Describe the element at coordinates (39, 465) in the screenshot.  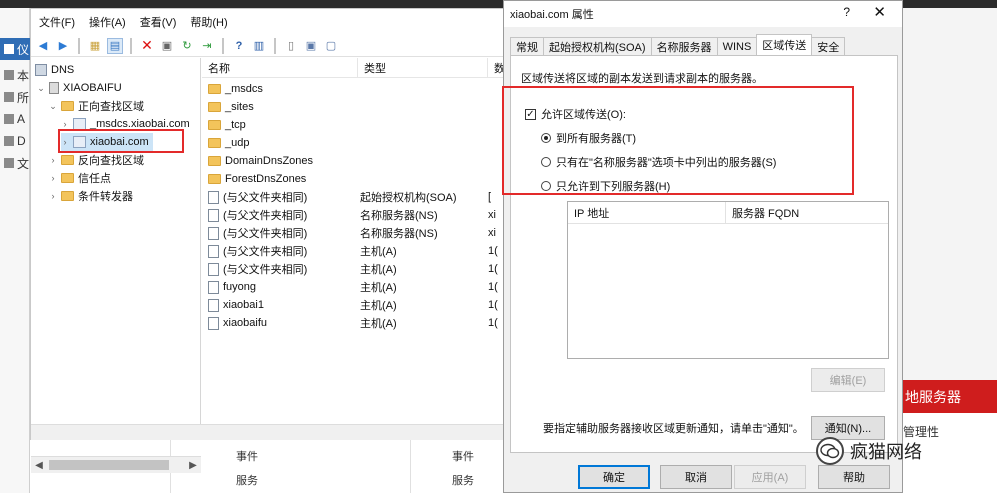
I see `scroll-left-icon: ◀` at that location.